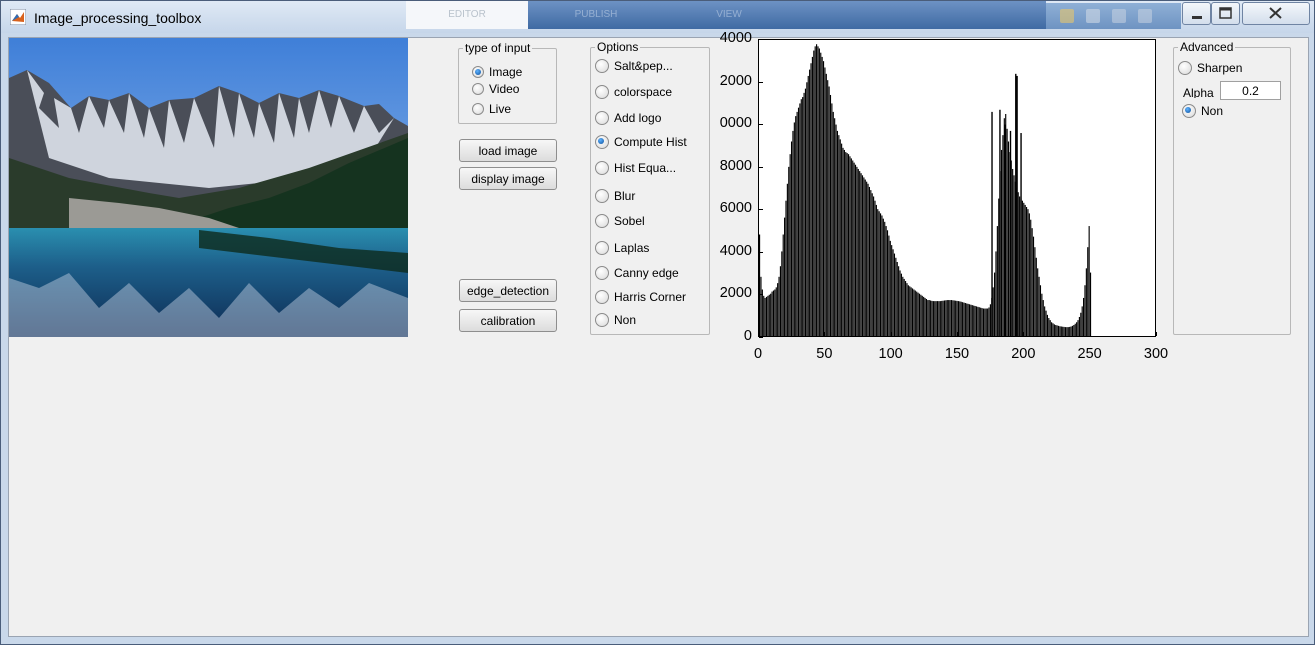 This screenshot has width=1315, height=645. I want to click on option-label: Laplas, so click(632, 248).